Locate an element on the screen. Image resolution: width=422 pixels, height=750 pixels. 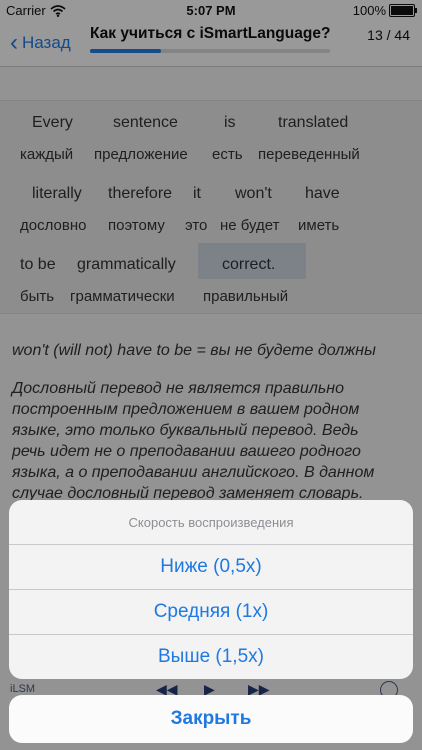
speed-option-slow: Ниже (0,5x) is located at coordinates (211, 567).